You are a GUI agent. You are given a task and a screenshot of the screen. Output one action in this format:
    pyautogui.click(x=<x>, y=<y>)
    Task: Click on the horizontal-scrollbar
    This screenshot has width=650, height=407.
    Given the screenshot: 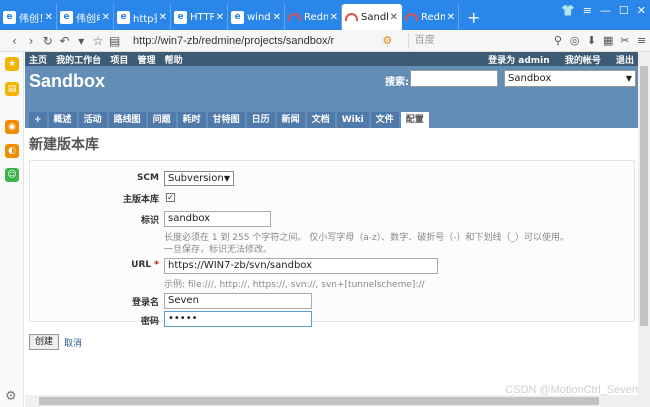 What is the action you would take?
    pyautogui.click(x=337, y=401)
    